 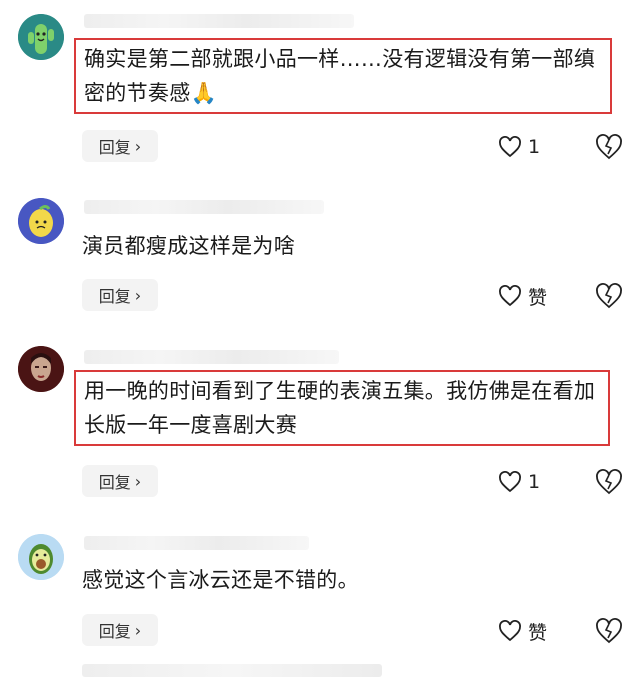 I want to click on cactus-avatar, so click(x=41, y=37).